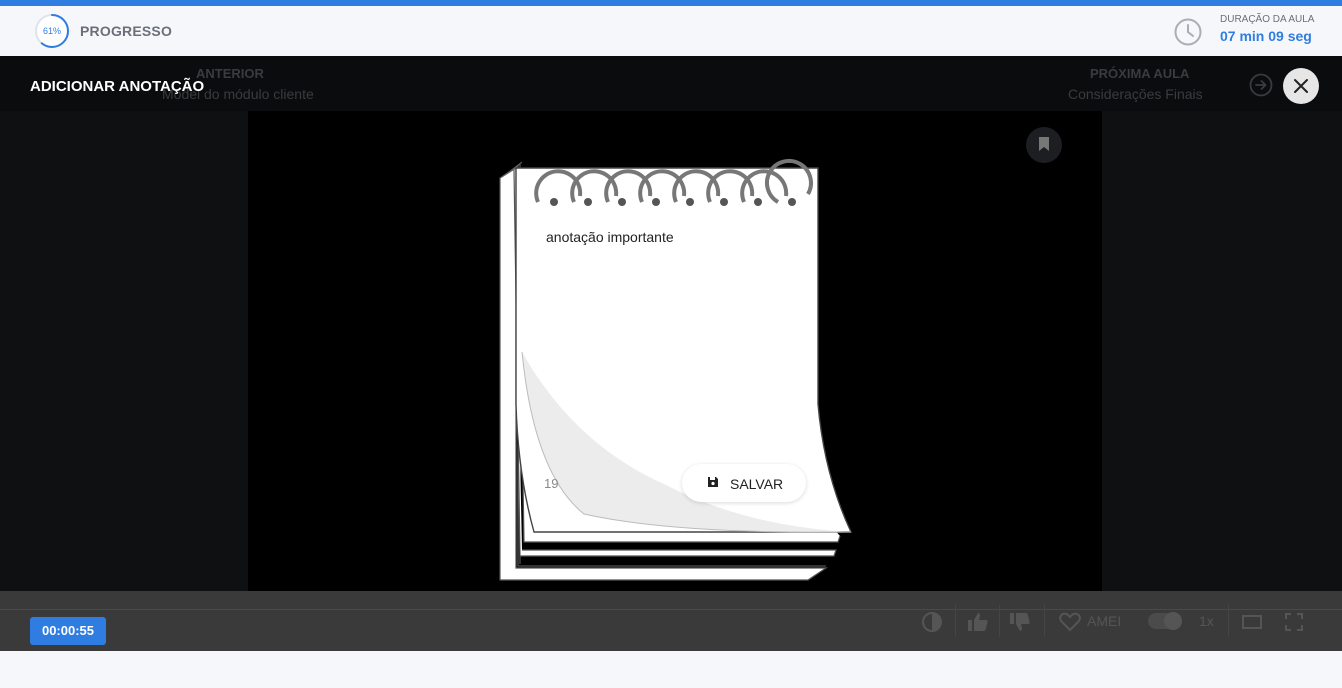  What do you see at coordinates (1139, 73) in the screenshot?
I see `next-lesson-label: PRÓXIMA AULA` at bounding box center [1139, 73].